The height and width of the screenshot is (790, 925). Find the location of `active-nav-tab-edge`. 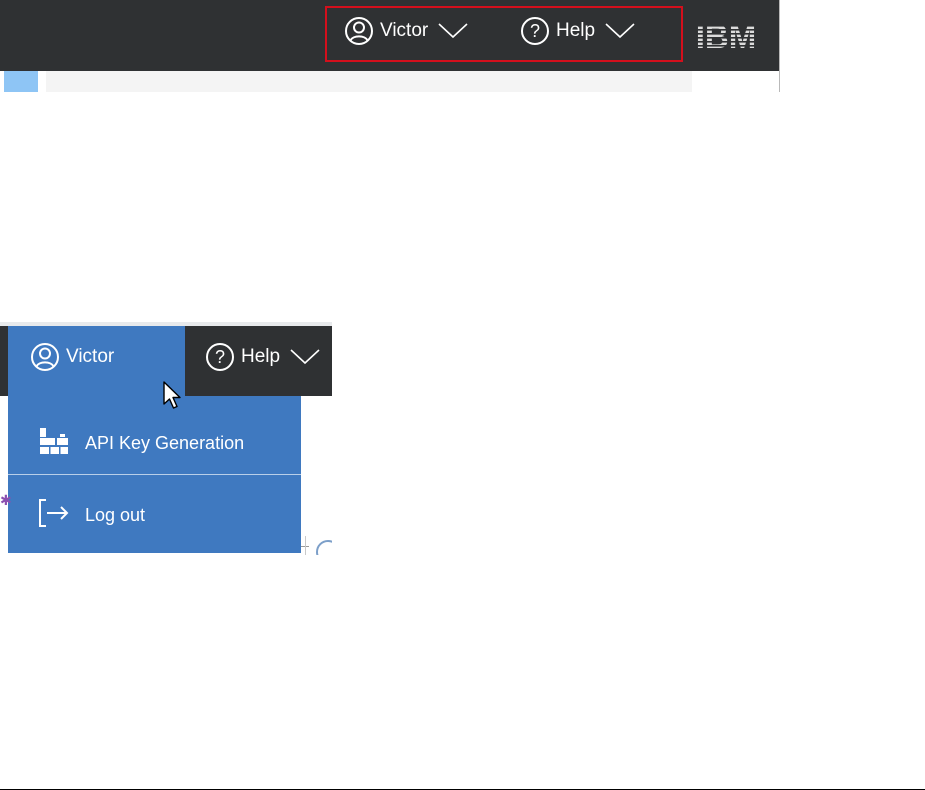

active-nav-tab-edge is located at coordinates (21, 81).